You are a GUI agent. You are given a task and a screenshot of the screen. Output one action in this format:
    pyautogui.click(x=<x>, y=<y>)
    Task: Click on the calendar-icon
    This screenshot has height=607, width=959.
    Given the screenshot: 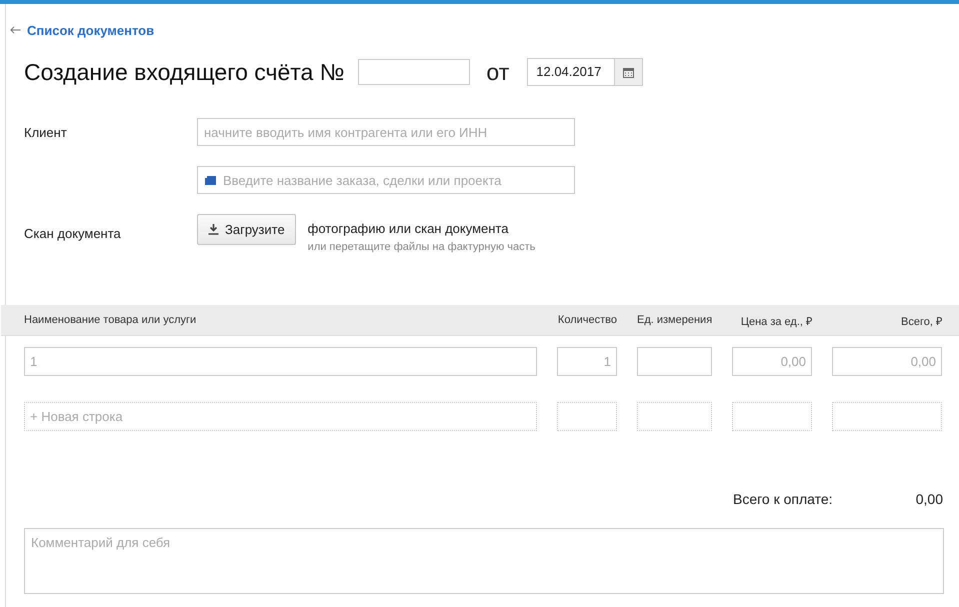 What is the action you would take?
    pyautogui.click(x=628, y=72)
    